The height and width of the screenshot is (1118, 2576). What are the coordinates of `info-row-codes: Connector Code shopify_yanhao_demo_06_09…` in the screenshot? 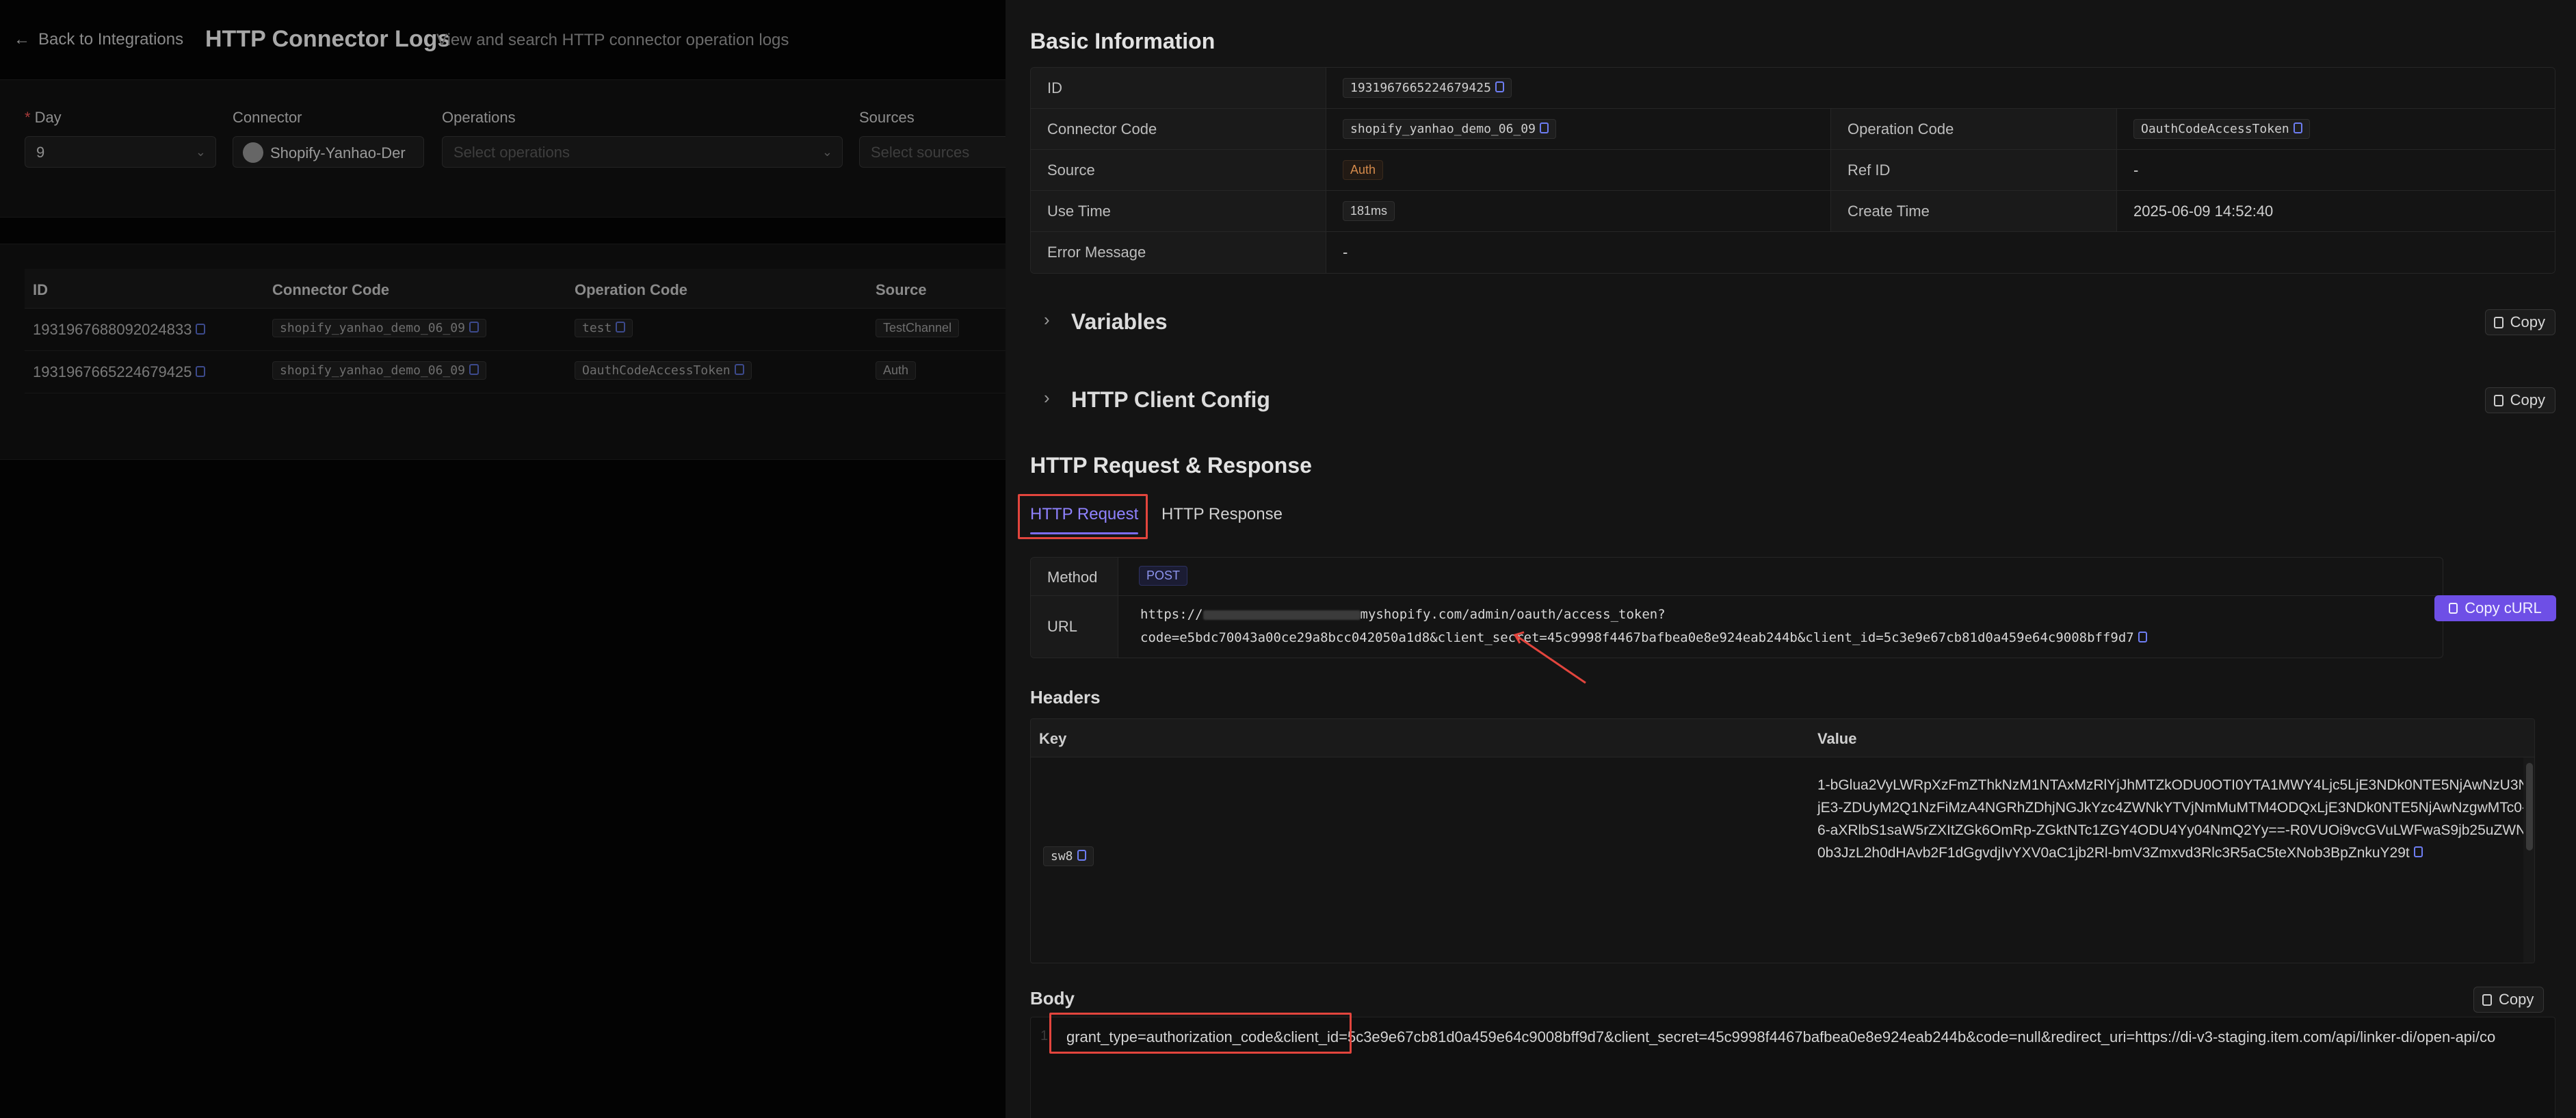 It's located at (1793, 129).